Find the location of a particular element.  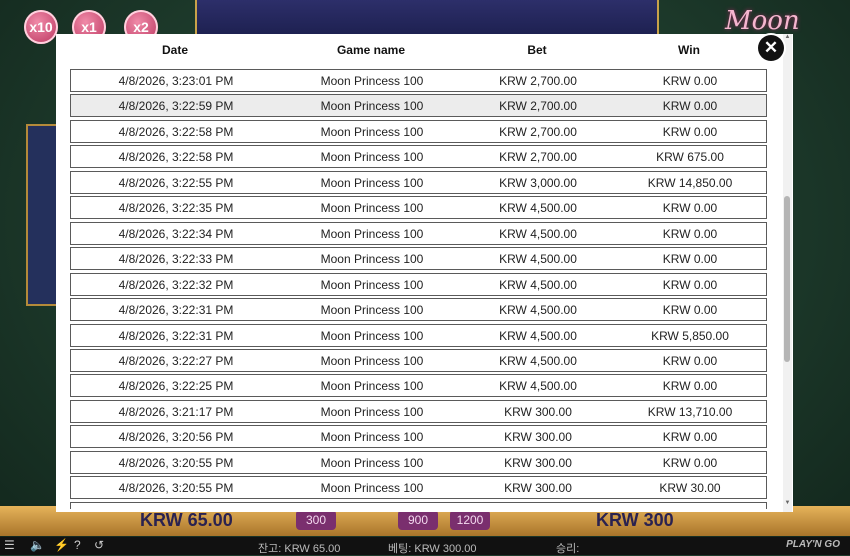

cell-date: 4/8/2026, 3:20:53 PM is located at coordinates (176, 508).